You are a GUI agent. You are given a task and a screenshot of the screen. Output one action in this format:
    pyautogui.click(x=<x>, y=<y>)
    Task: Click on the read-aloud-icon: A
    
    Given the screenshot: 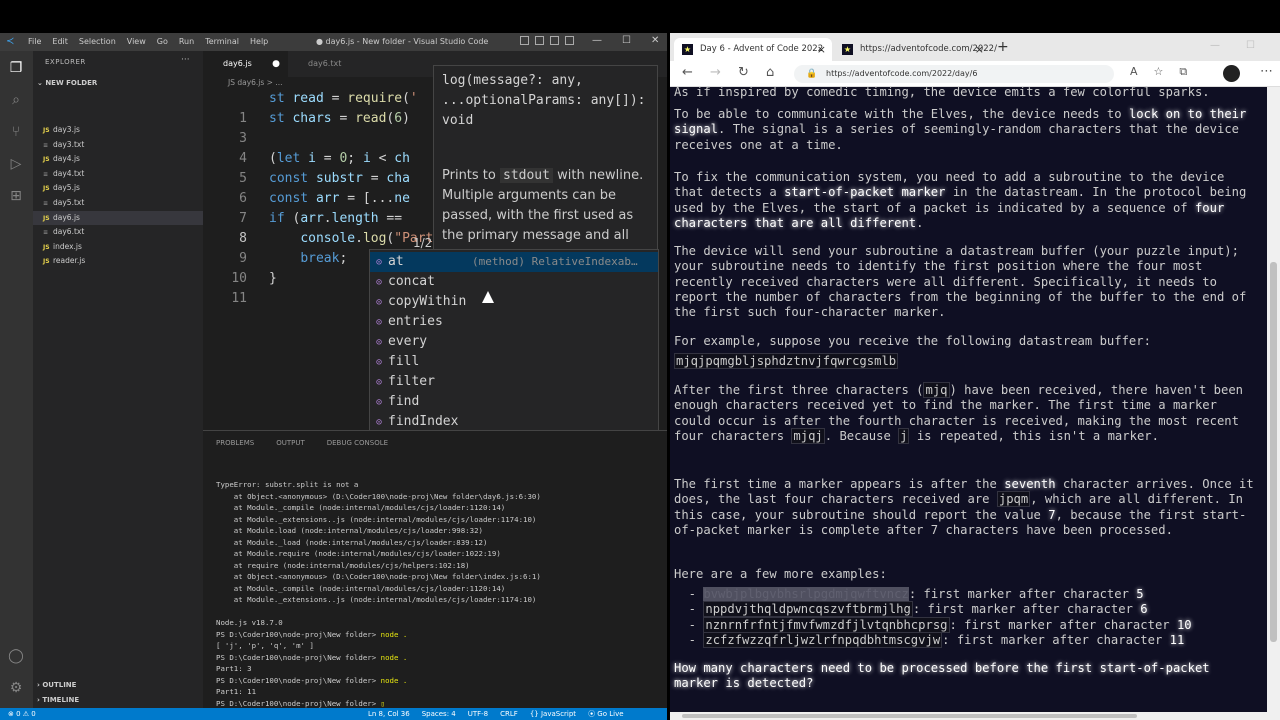 What is the action you would take?
    pyautogui.click(x=1134, y=72)
    